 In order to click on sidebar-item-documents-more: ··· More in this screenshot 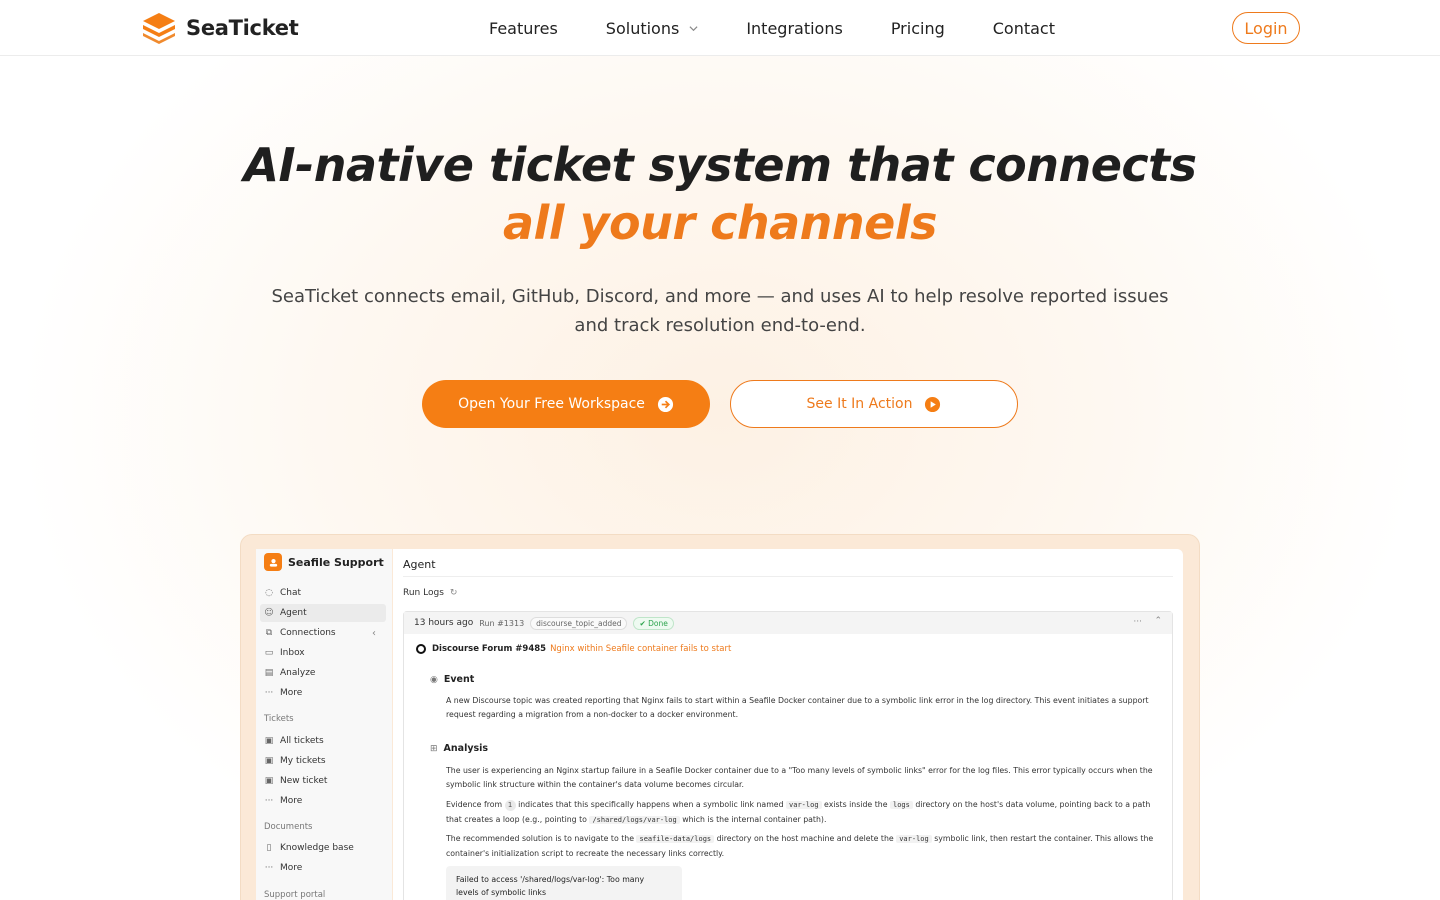, I will do `click(323, 868)`.